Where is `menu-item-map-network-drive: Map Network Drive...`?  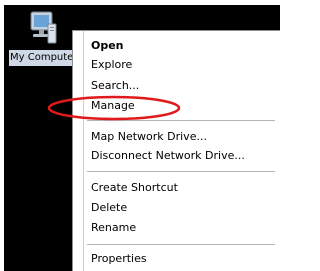 menu-item-map-network-drive: Map Network Drive... is located at coordinates (149, 137).